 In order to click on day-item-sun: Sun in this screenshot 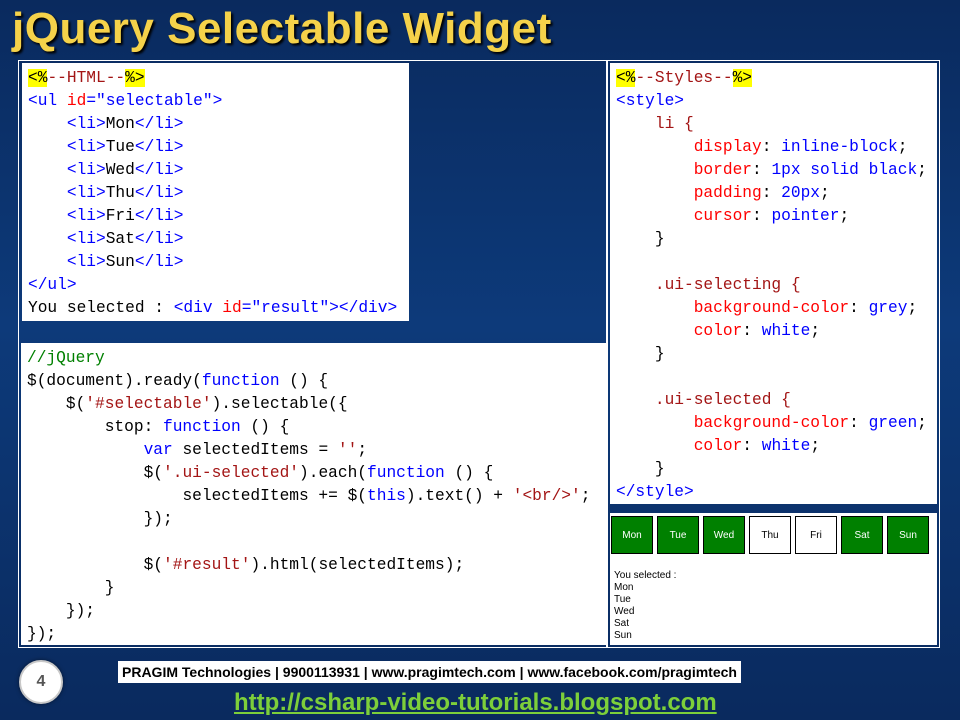, I will do `click(908, 535)`.